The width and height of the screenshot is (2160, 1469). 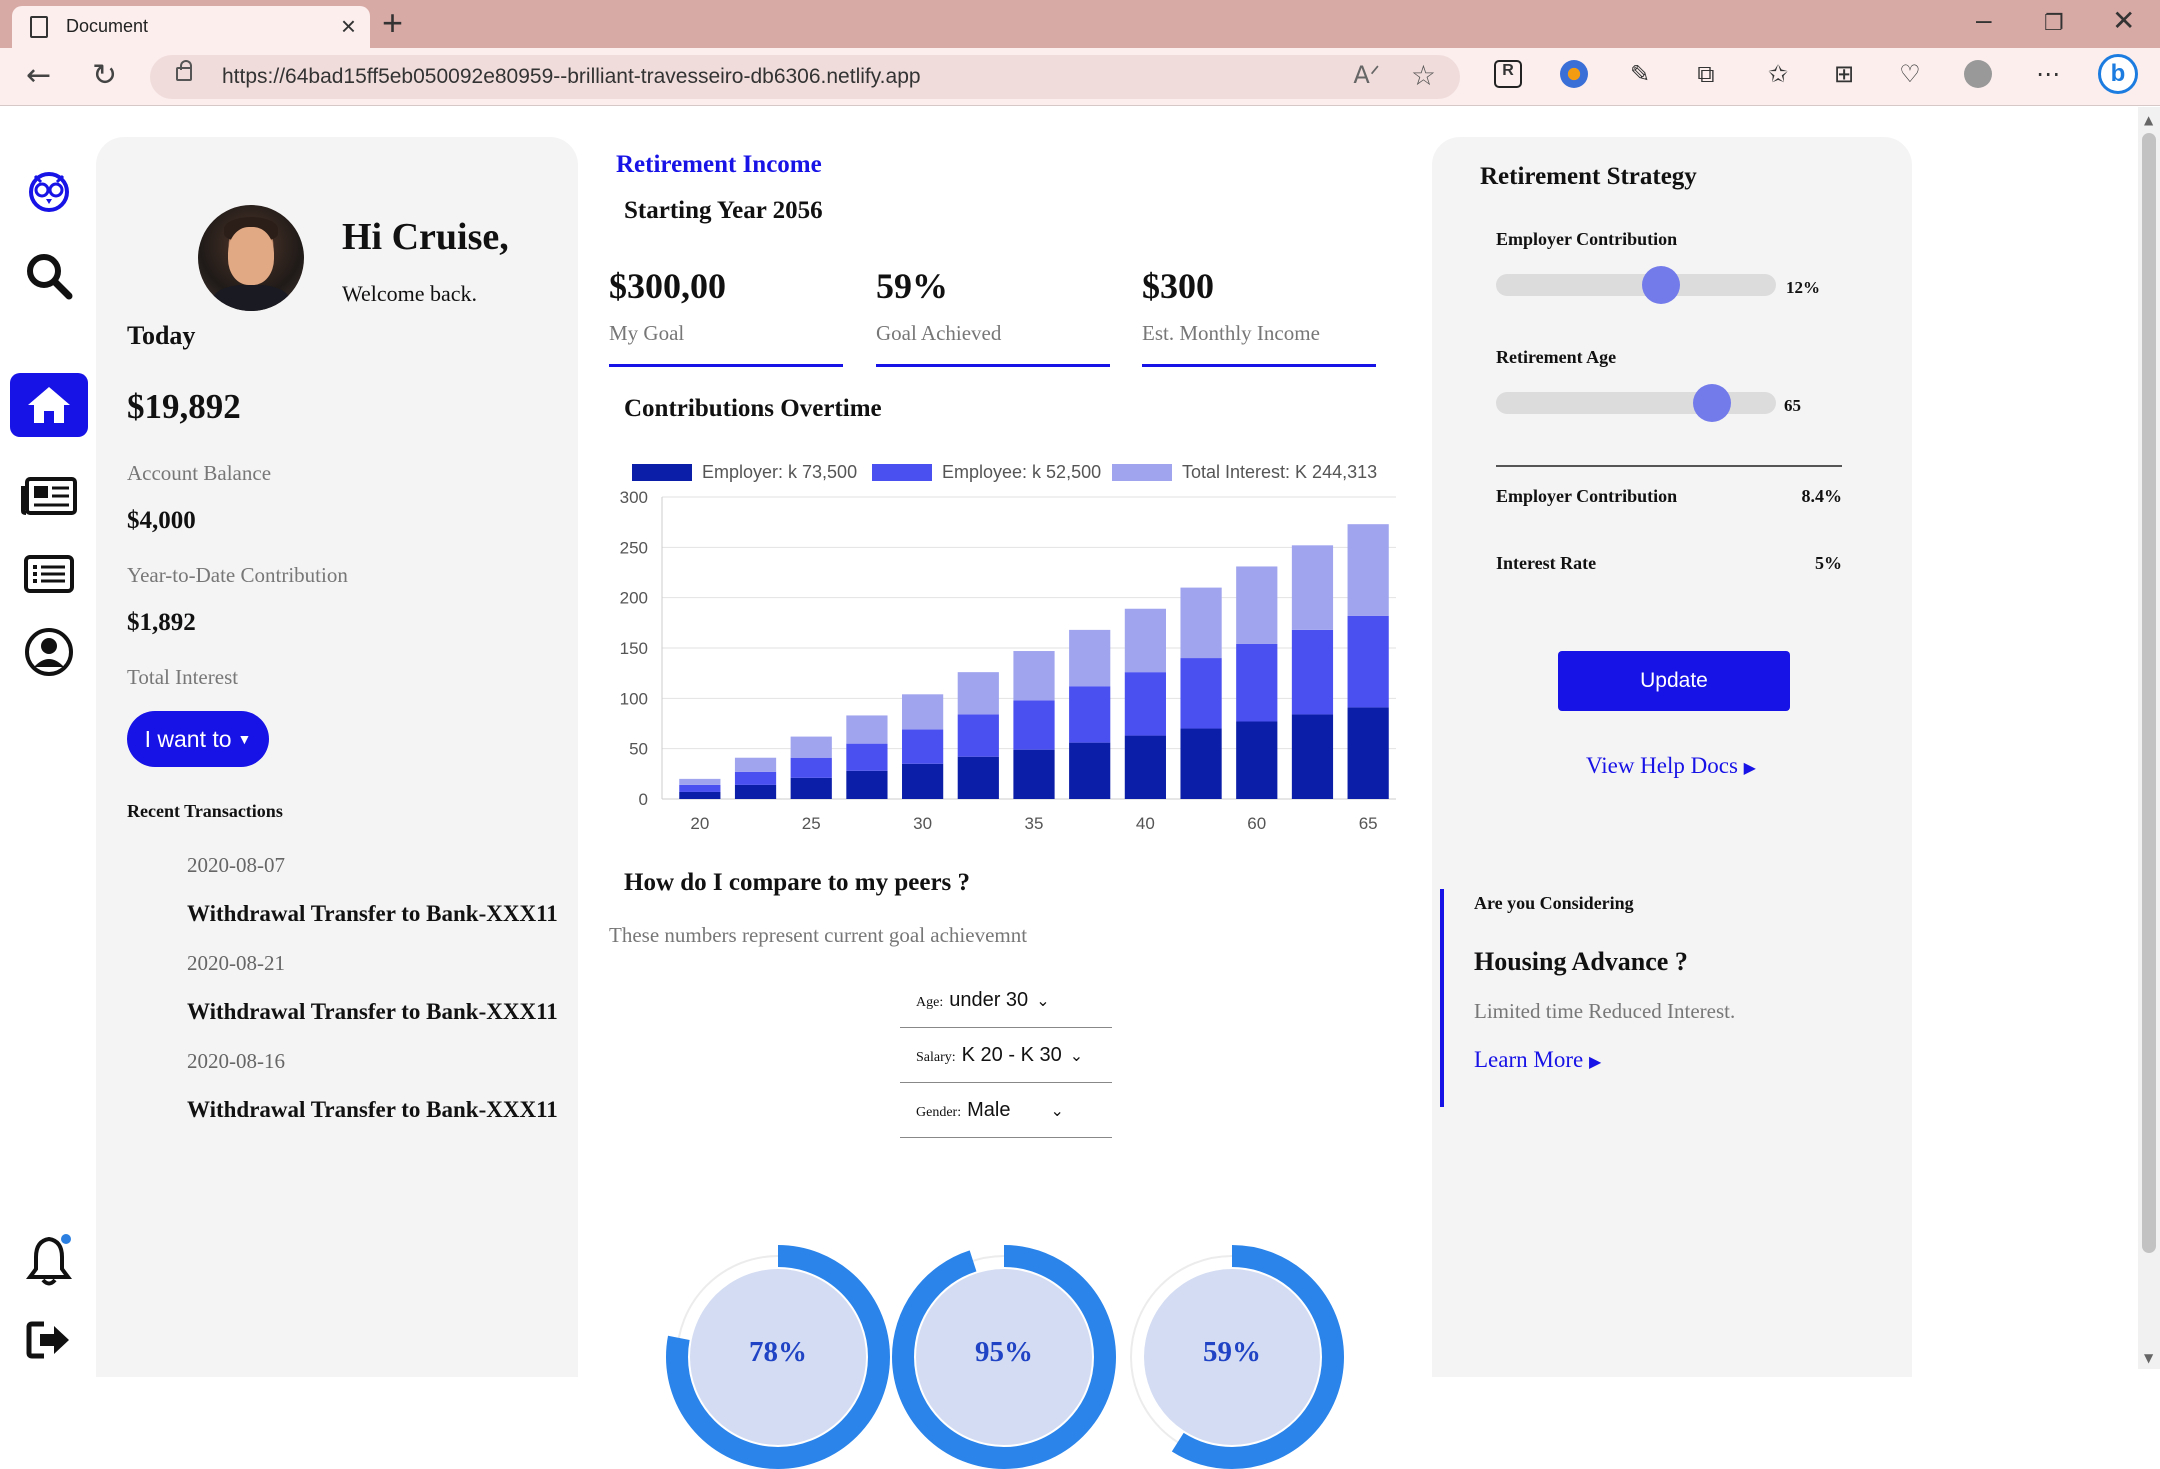 I want to click on retirement-age-value: 65, so click(x=1792, y=405).